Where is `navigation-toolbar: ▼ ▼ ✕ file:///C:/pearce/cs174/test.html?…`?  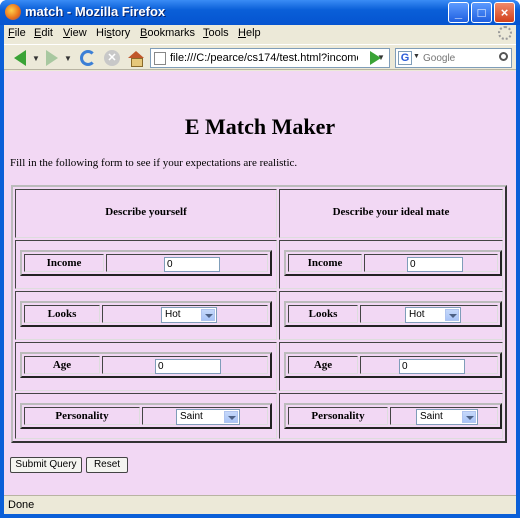
navigation-toolbar: ▼ ▼ ✕ file:///C:/pearce/cs174/test.html?… is located at coordinates (260, 57).